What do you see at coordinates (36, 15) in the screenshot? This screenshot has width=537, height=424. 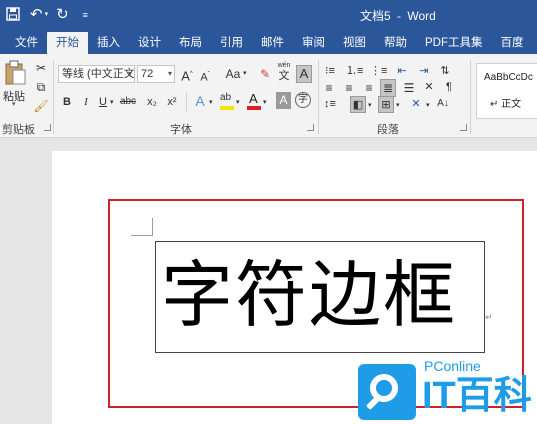 I see `undo-icon: ↶` at bounding box center [36, 15].